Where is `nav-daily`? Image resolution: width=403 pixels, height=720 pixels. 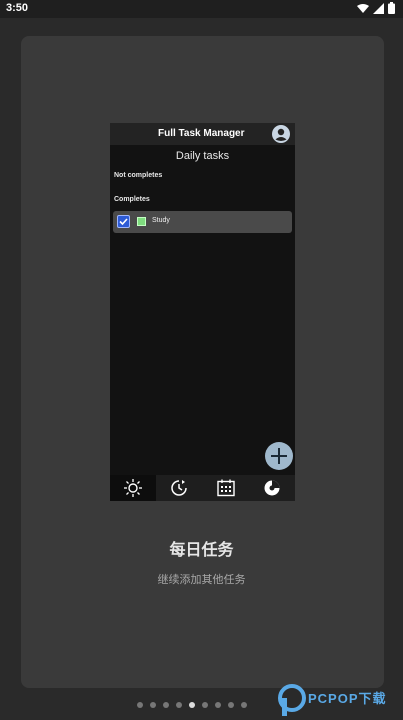
nav-daily is located at coordinates (133, 488).